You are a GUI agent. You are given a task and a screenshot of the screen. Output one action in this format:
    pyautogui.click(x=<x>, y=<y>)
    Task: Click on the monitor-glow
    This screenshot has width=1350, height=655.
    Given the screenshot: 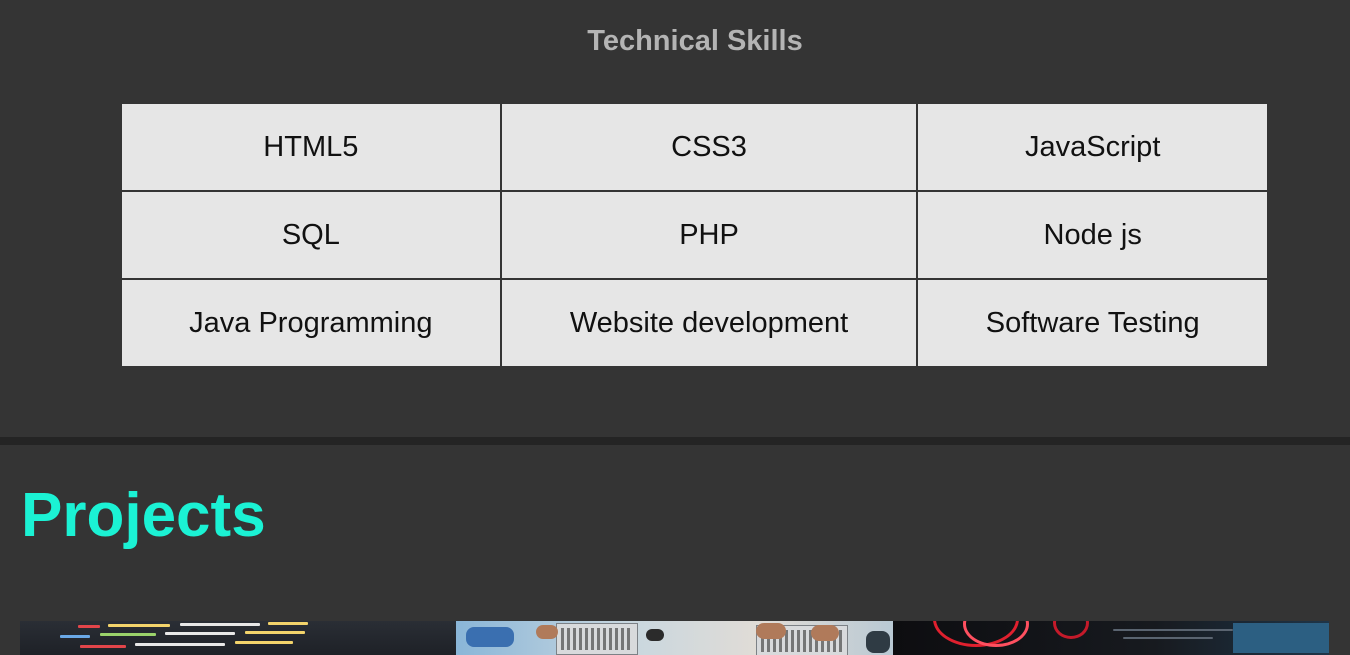 What is the action you would take?
    pyautogui.click(x=1281, y=638)
    